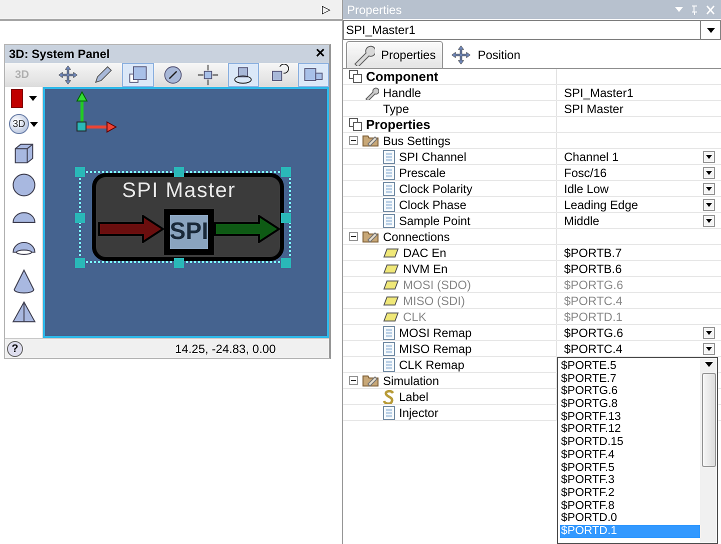 The width and height of the screenshot is (721, 544). Describe the element at coordinates (532, 157) in the screenshot. I see `property-row: SPI Channel Channel 1` at that location.